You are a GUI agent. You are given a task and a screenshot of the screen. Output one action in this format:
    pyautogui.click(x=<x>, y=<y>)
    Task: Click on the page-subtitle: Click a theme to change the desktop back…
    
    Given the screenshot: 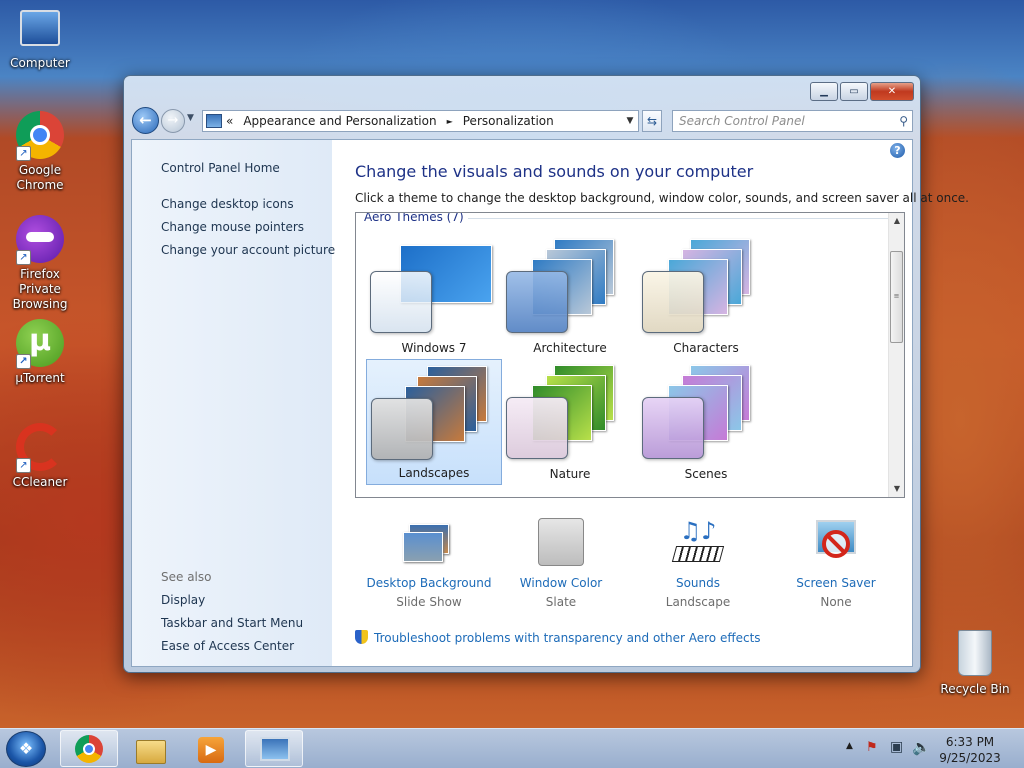 What is the action you would take?
    pyautogui.click(x=662, y=198)
    